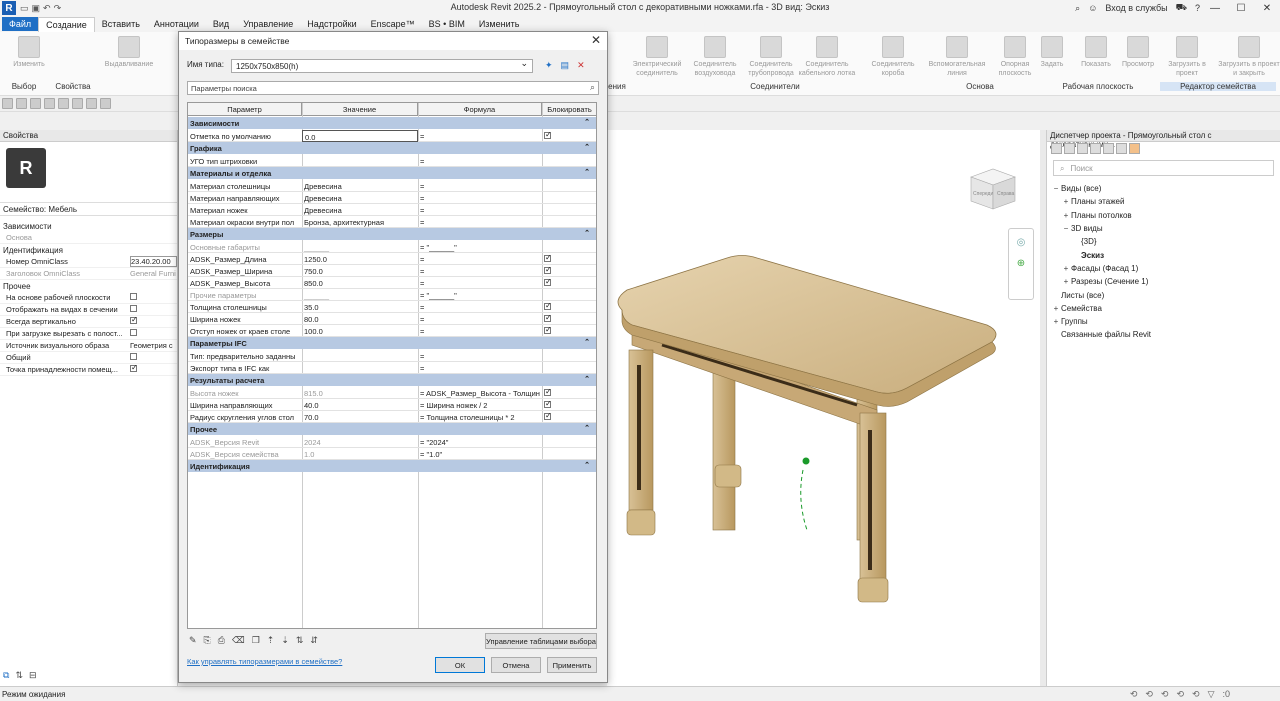 The height and width of the screenshot is (701, 1280). I want to click on copy-parameter-icon: ❐, so click(256, 640).